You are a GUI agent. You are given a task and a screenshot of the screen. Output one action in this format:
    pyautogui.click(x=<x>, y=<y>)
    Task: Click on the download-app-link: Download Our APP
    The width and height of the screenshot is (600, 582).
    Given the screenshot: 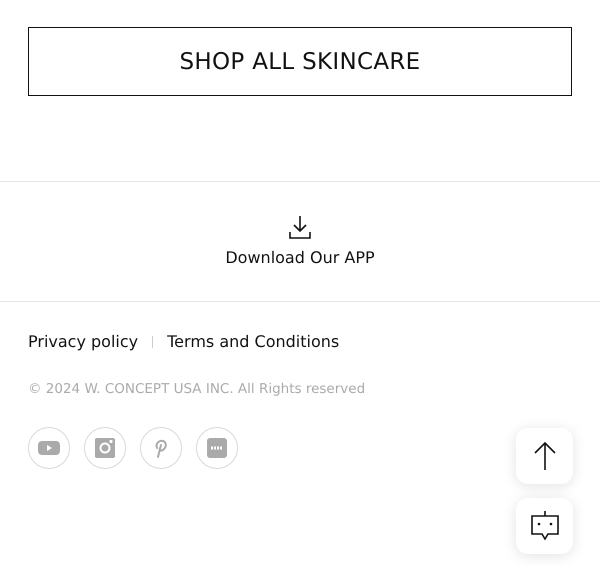 What is the action you would take?
    pyautogui.click(x=300, y=257)
    